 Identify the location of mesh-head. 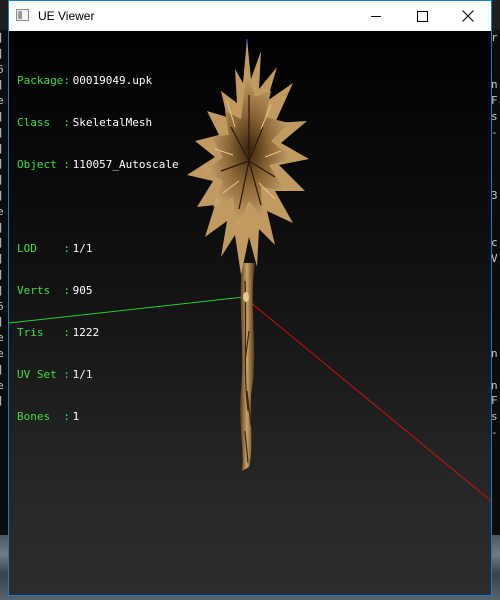
(248, 157).